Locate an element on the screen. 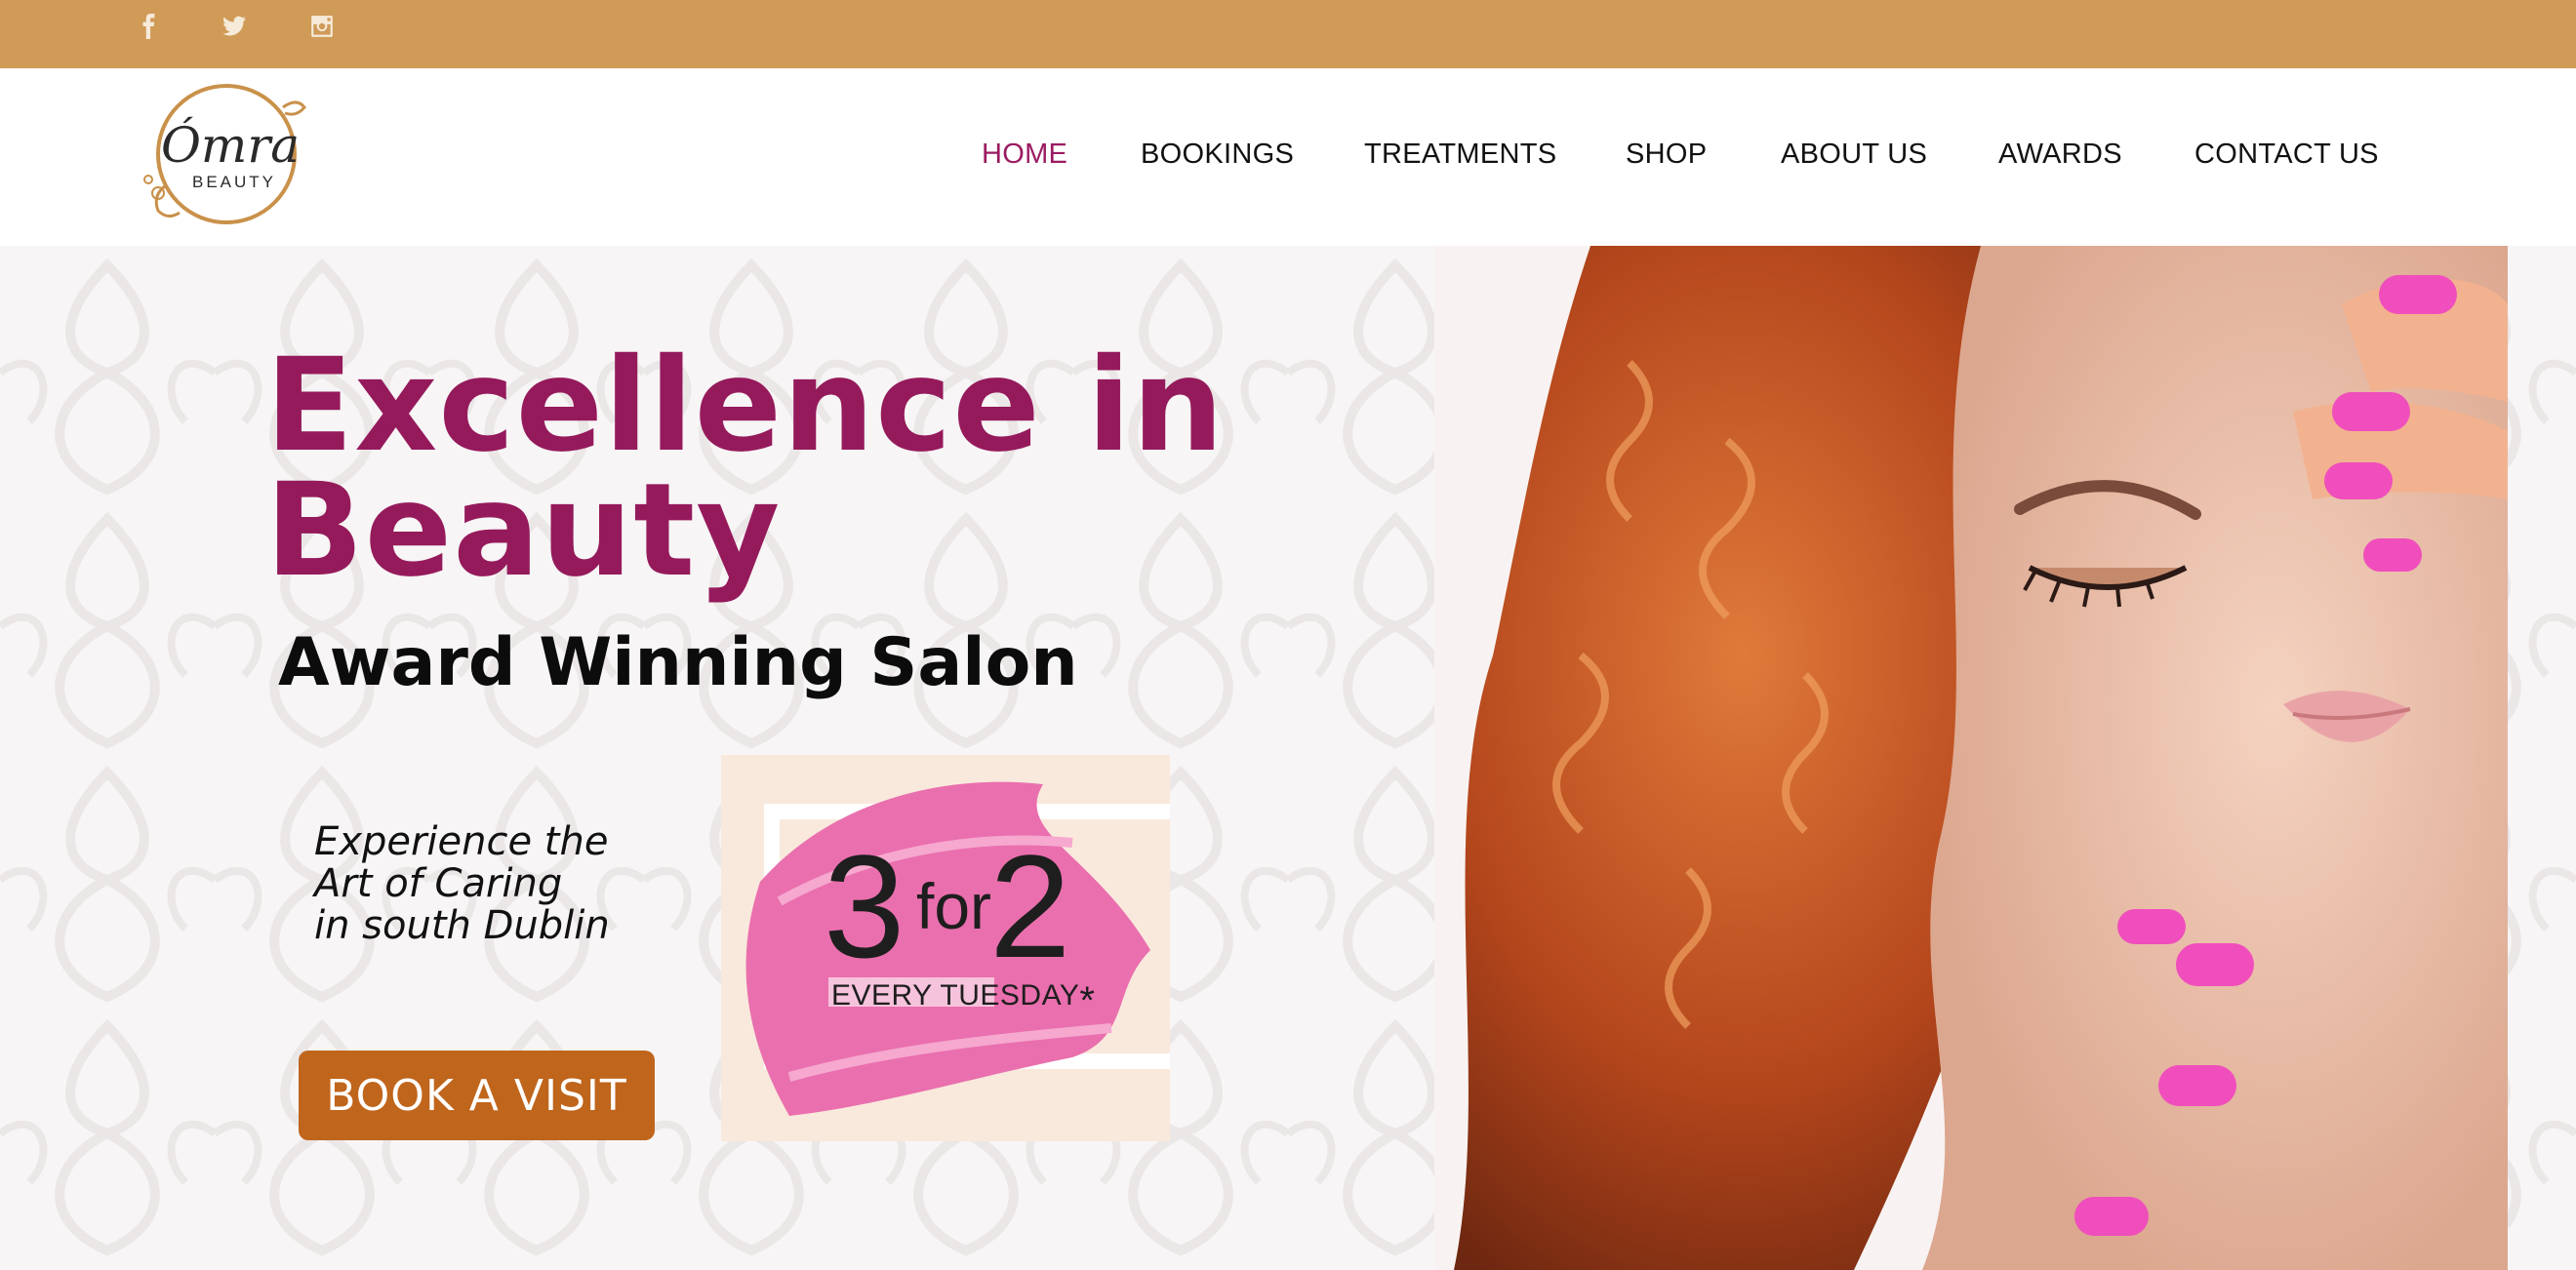  tagline-line-2: Art of Caring is located at coordinates (438, 883).